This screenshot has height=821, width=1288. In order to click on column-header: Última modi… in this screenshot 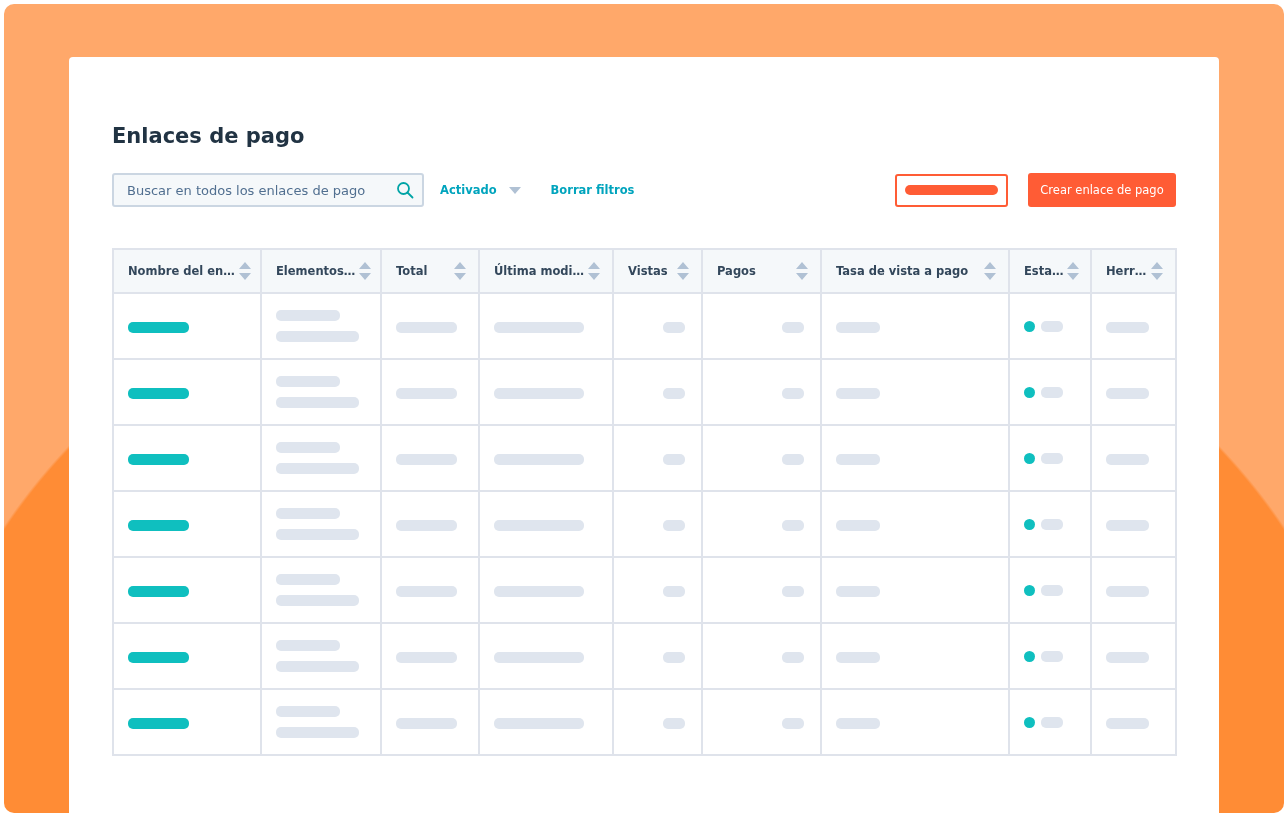, I will do `click(546, 271)`.